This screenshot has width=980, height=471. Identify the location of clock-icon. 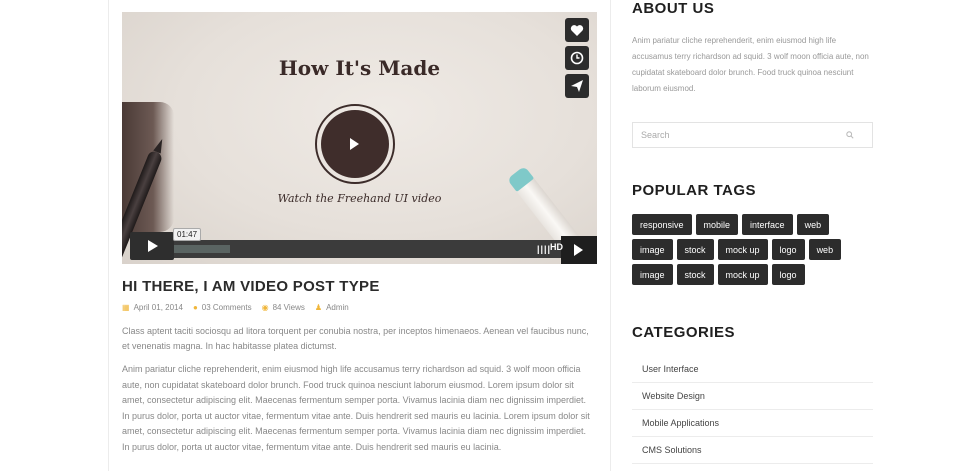
(577, 58).